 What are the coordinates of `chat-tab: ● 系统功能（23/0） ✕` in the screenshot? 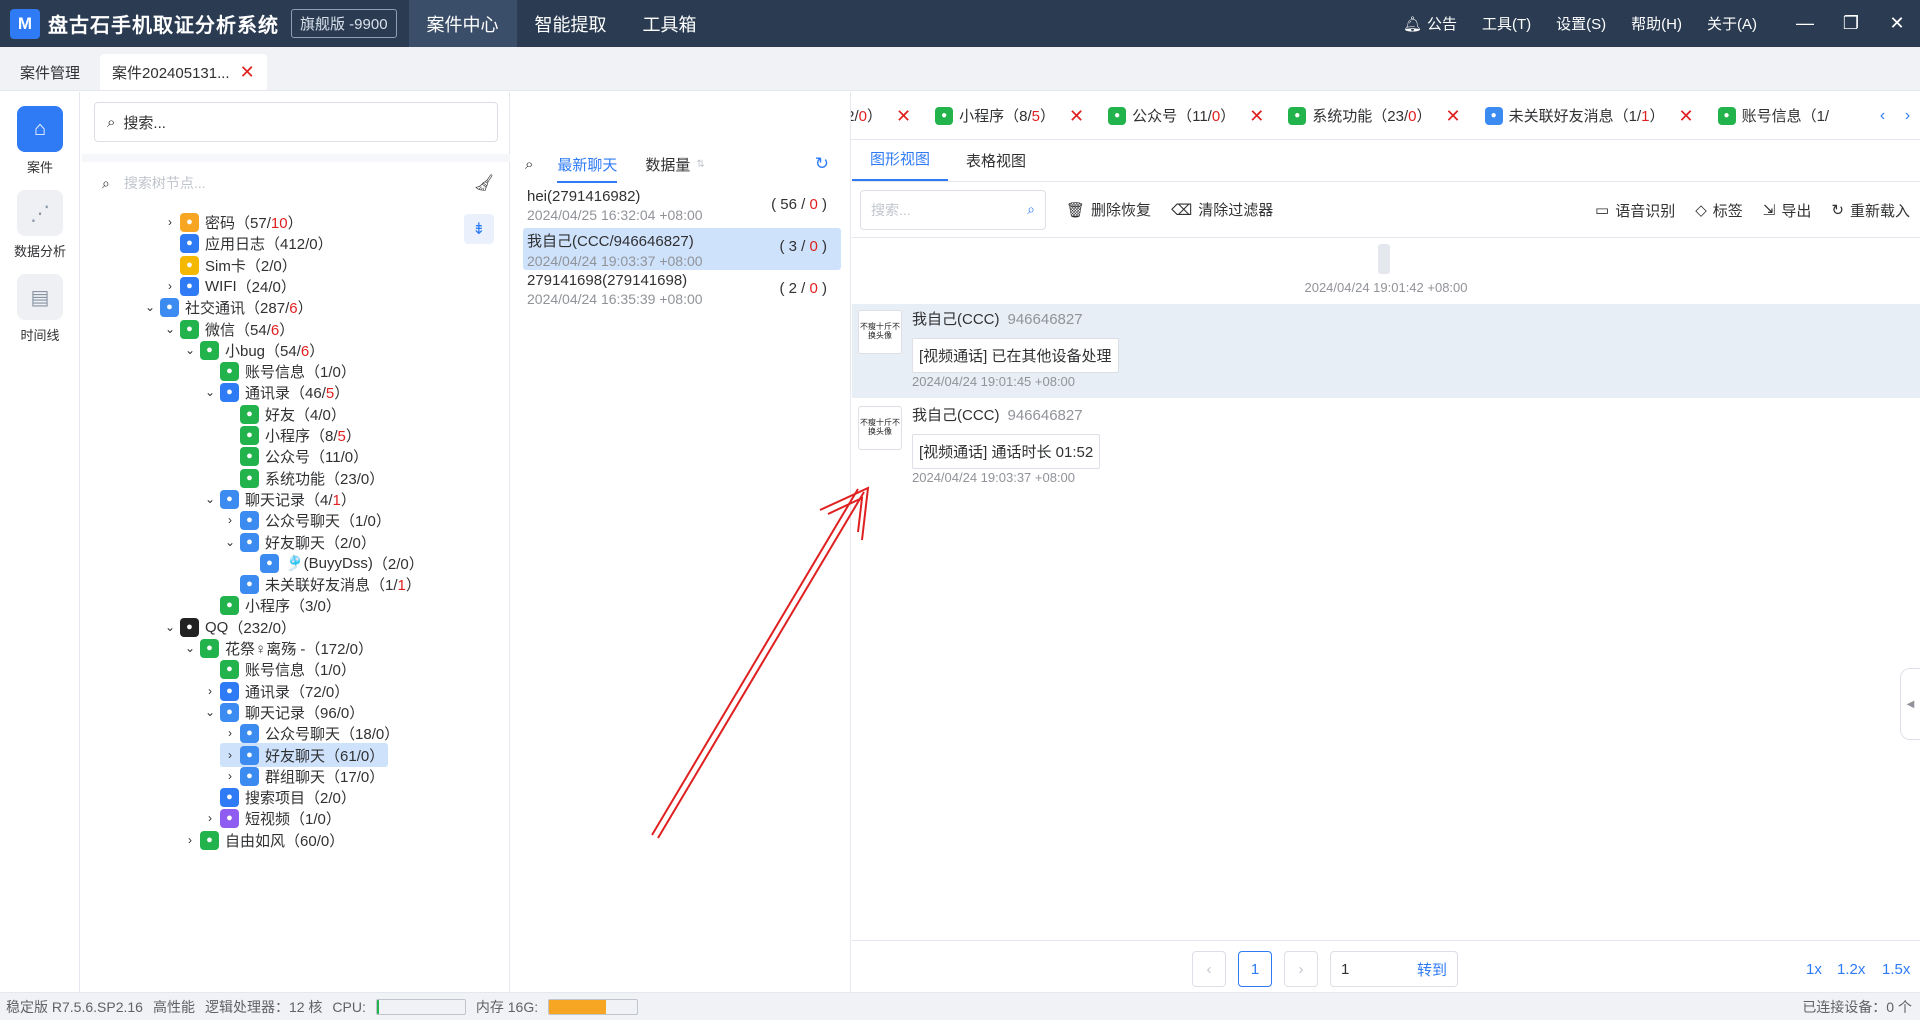 It's located at (1374, 115).